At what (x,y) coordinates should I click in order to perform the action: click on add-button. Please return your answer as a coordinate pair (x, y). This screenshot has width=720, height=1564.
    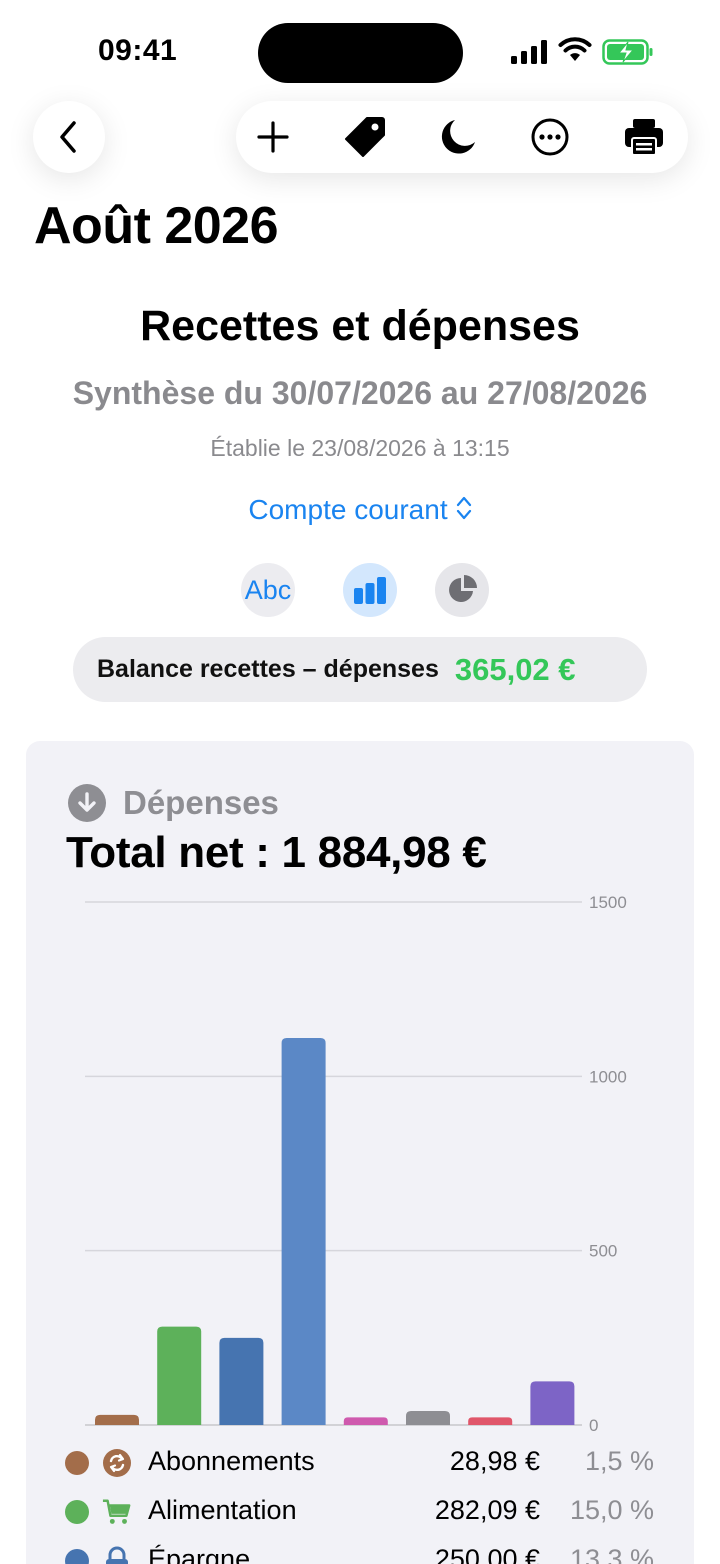
    Looking at the image, I should click on (273, 137).